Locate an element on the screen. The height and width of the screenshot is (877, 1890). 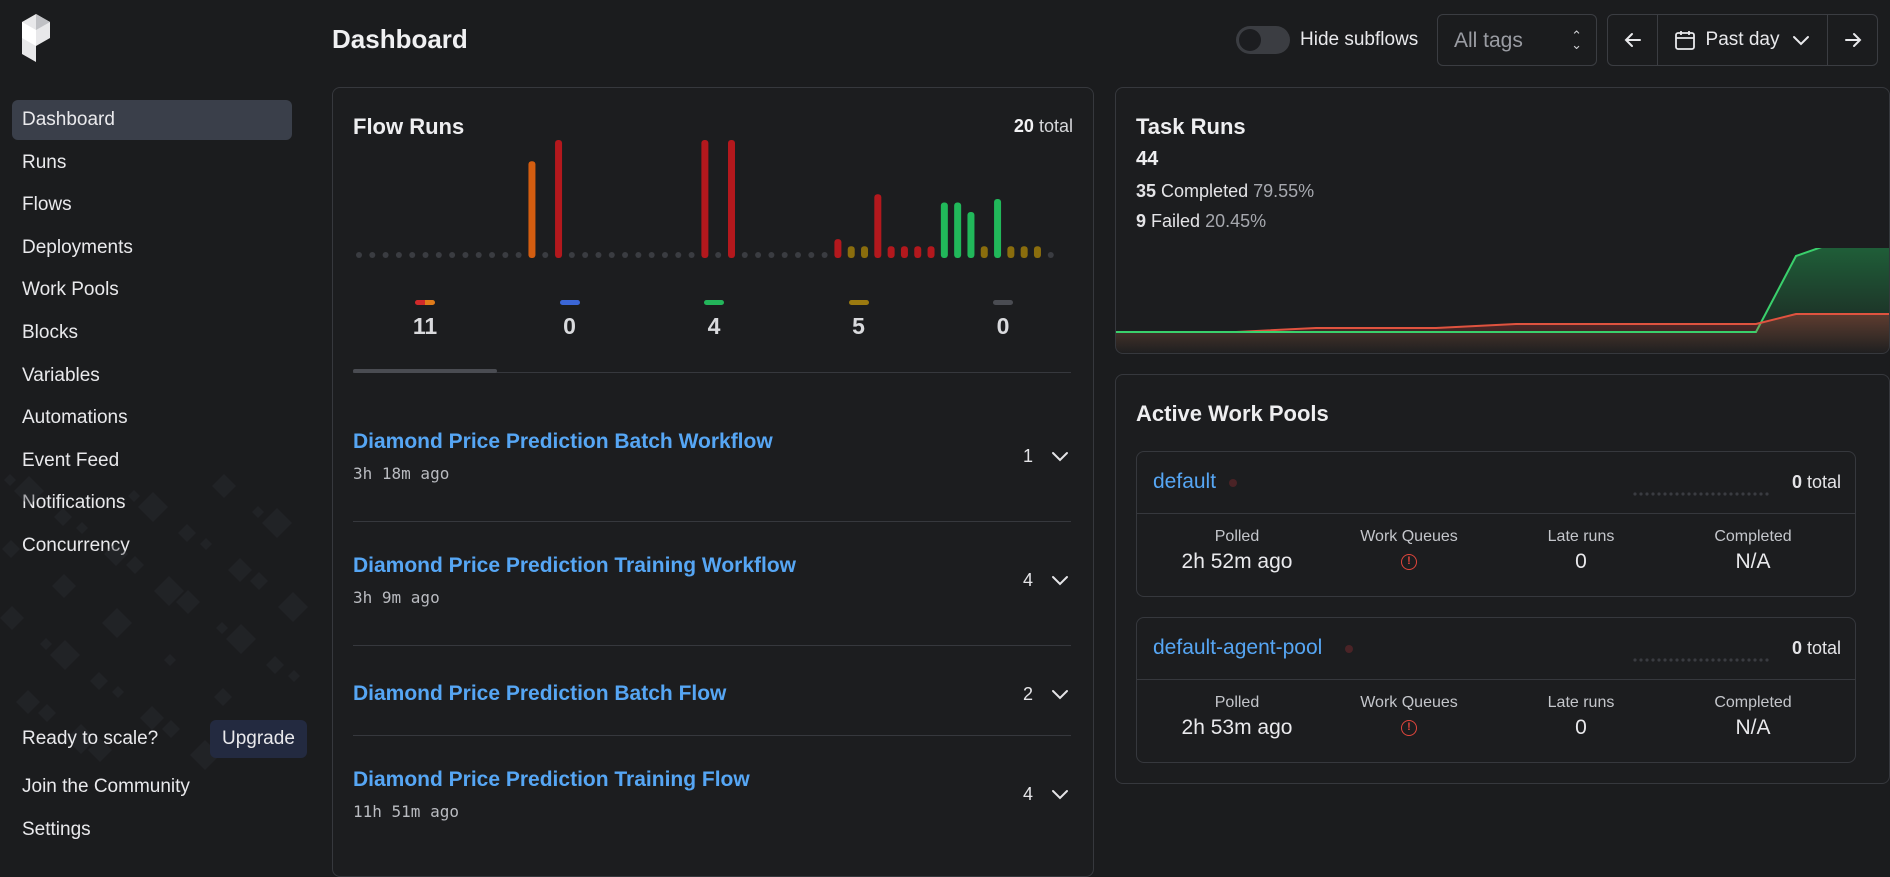
calendar-icon is located at coordinates (1684, 40).